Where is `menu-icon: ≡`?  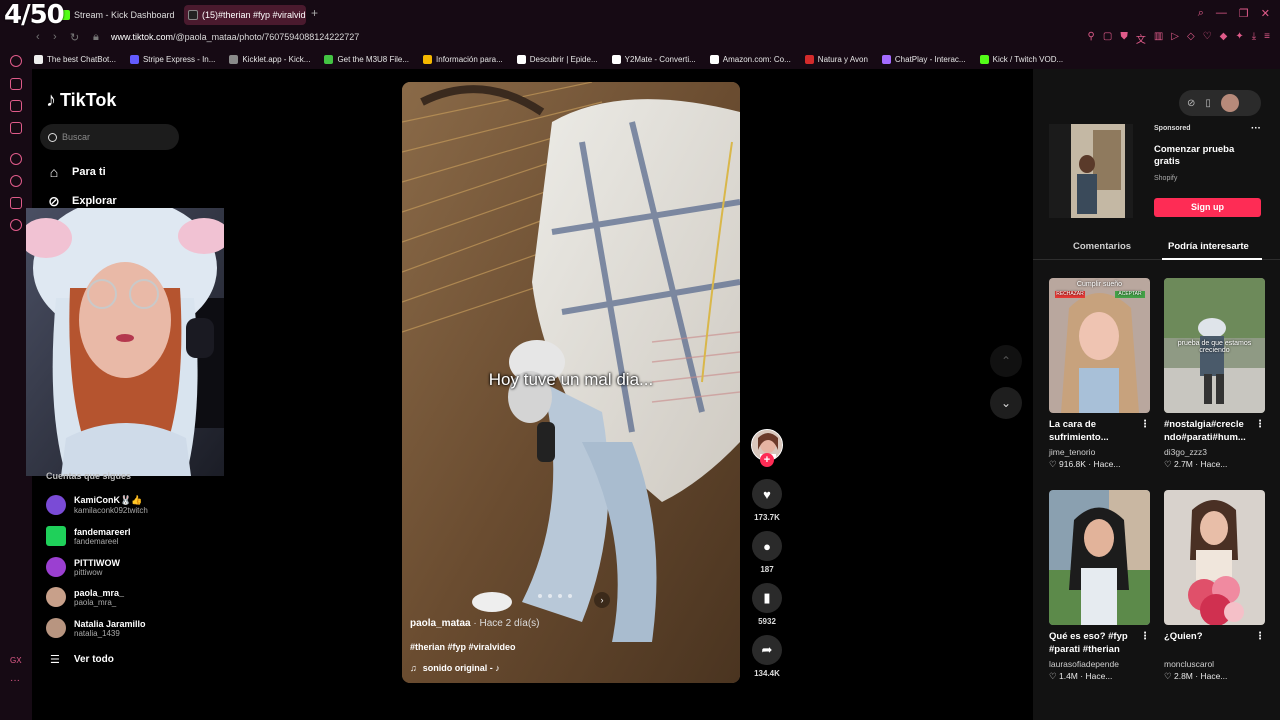 menu-icon: ≡ is located at coordinates (1267, 38).